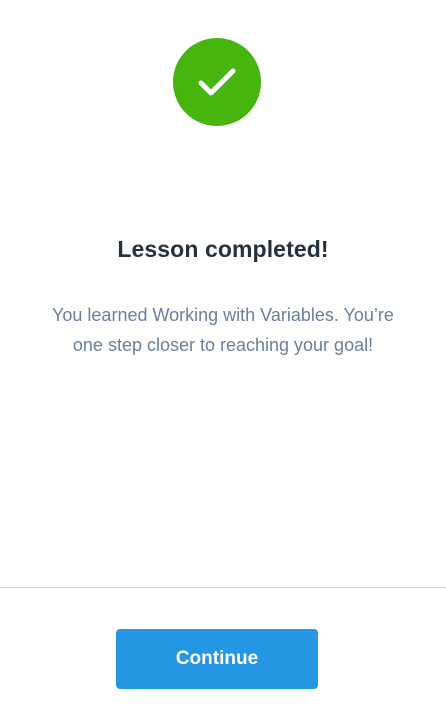 The height and width of the screenshot is (705, 446). I want to click on continue-button: Continue, so click(217, 659).